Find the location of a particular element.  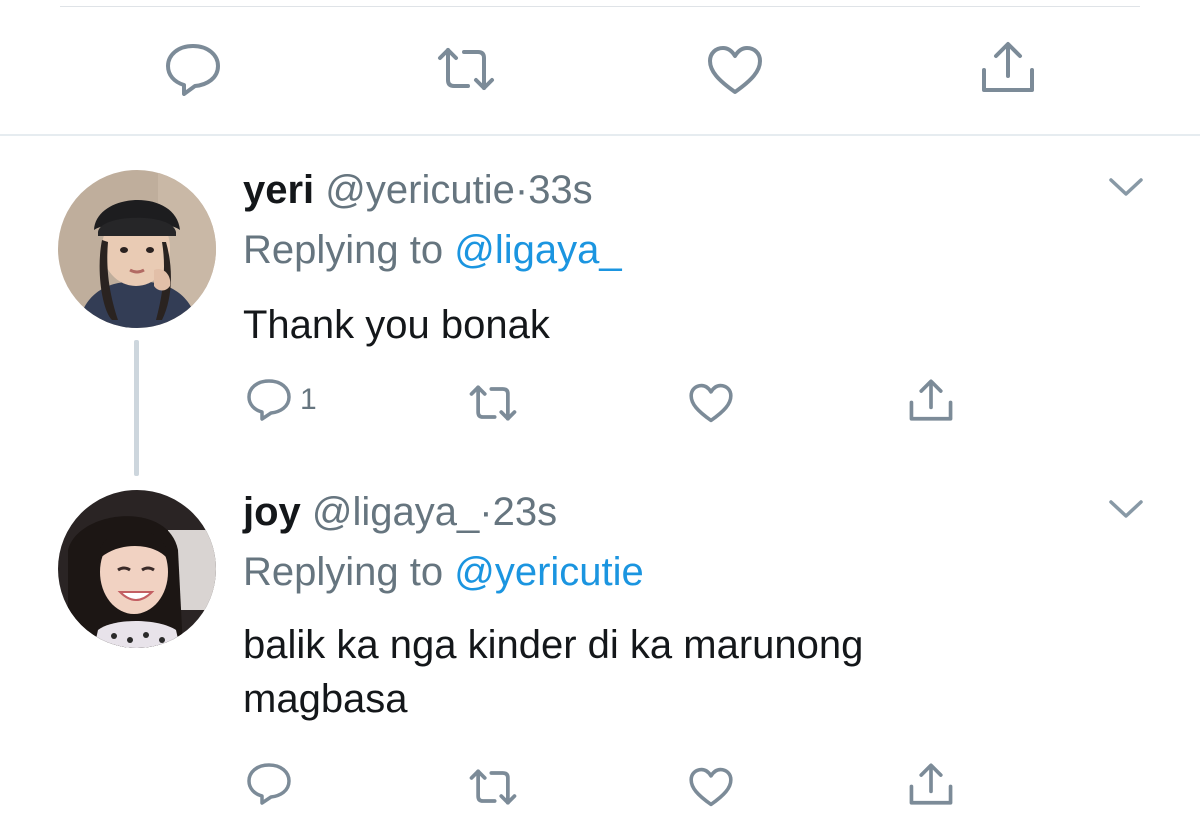

display-name: joy is located at coordinates (272, 512).